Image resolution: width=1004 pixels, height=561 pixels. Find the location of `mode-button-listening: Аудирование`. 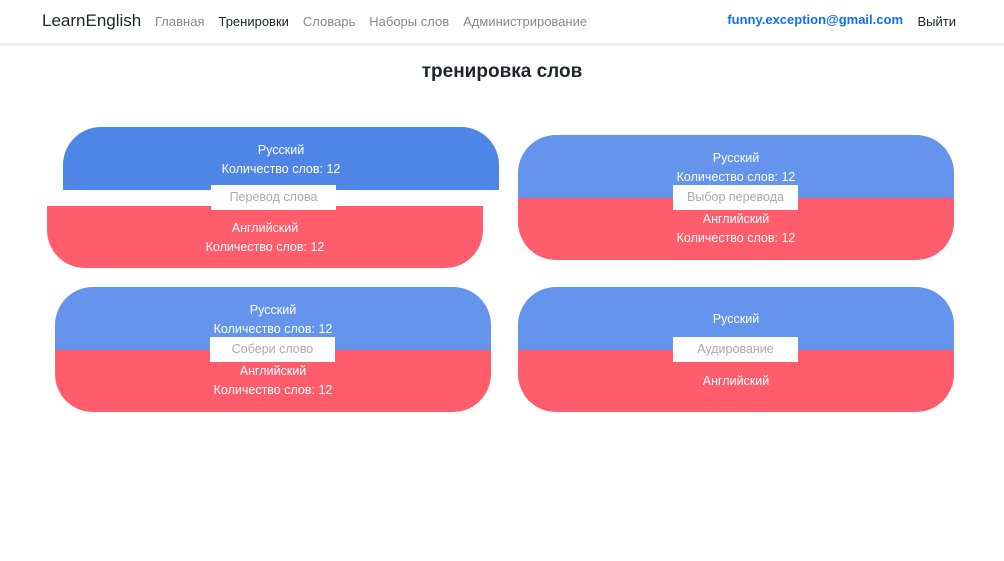

mode-button-listening: Аудирование is located at coordinates (735, 349).